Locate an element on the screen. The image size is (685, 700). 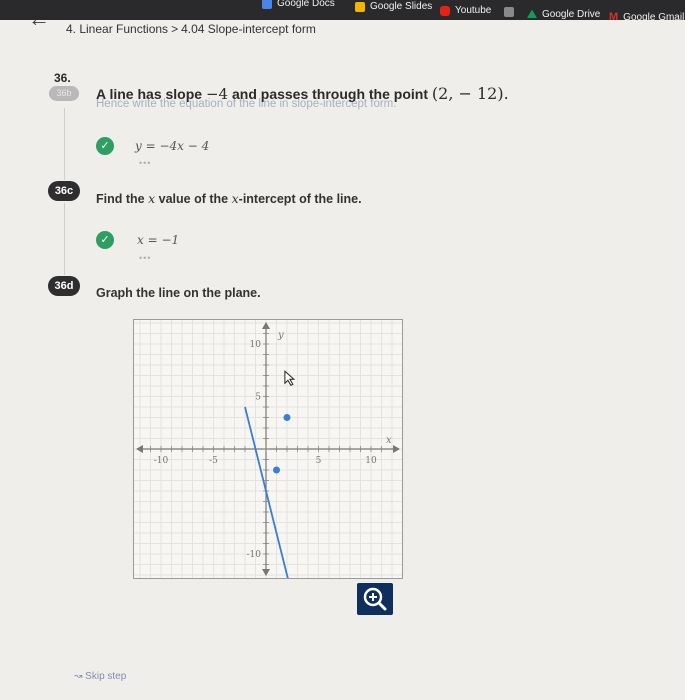
graph-plane: -10 -5 5 10 10 5 -10 x y is located at coordinates (268, 449).